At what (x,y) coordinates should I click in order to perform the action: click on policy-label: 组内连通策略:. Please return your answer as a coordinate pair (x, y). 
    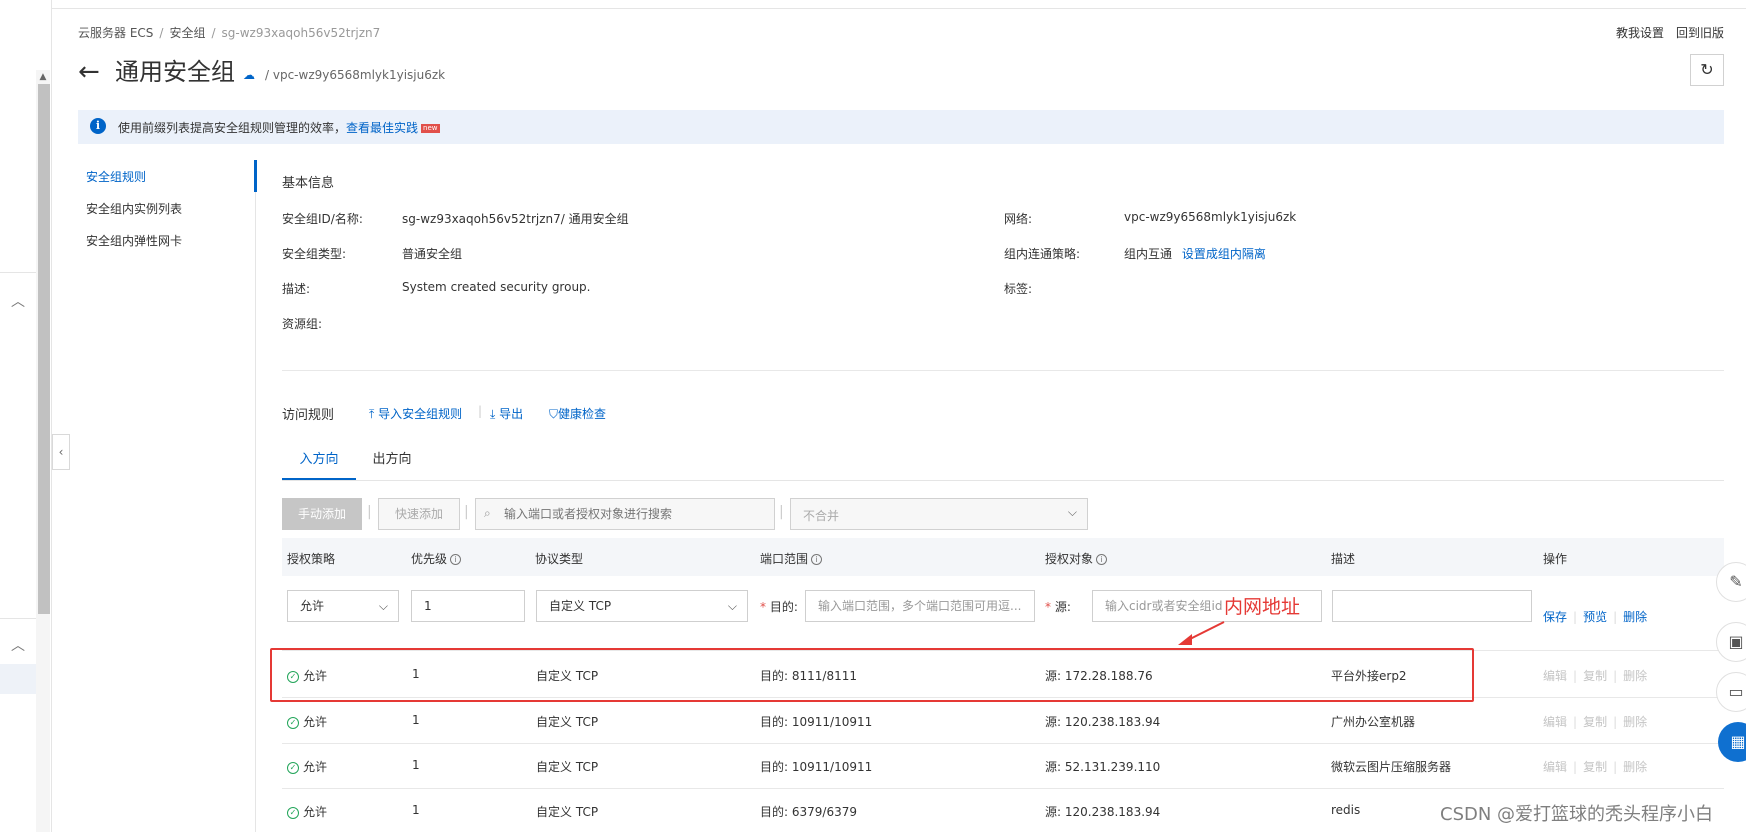
    Looking at the image, I should click on (1042, 254).